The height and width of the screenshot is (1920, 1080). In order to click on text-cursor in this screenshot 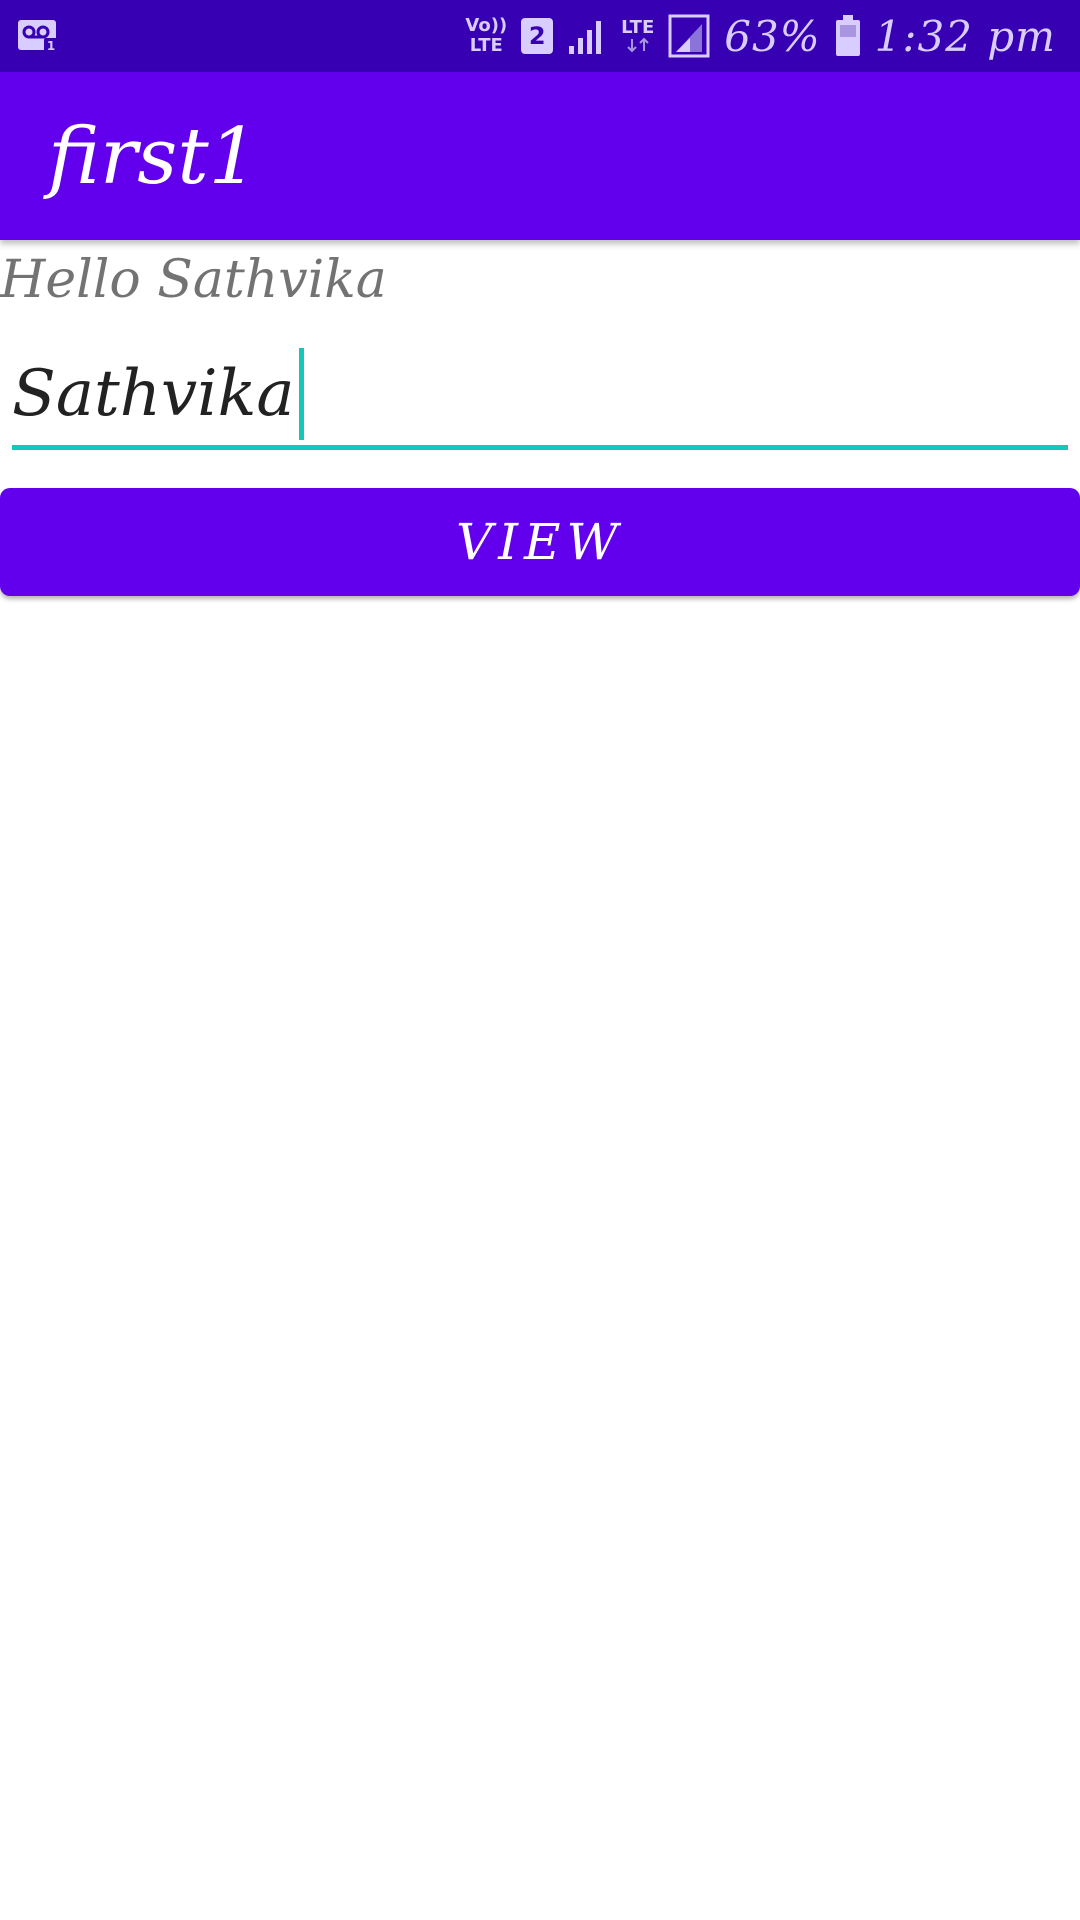, I will do `click(301, 394)`.